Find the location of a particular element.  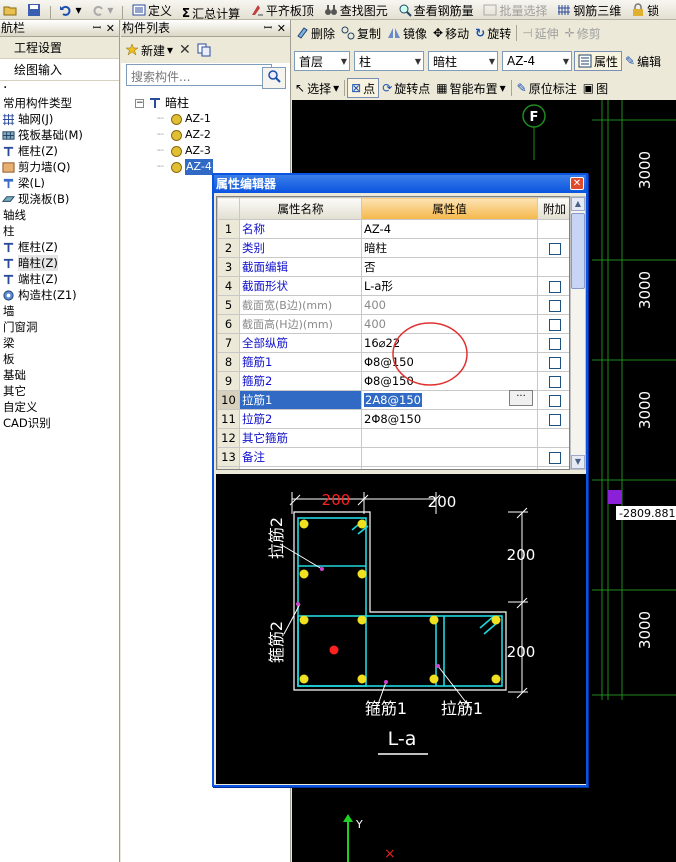

property-value: 2Φ8@150 is located at coordinates (449, 419).